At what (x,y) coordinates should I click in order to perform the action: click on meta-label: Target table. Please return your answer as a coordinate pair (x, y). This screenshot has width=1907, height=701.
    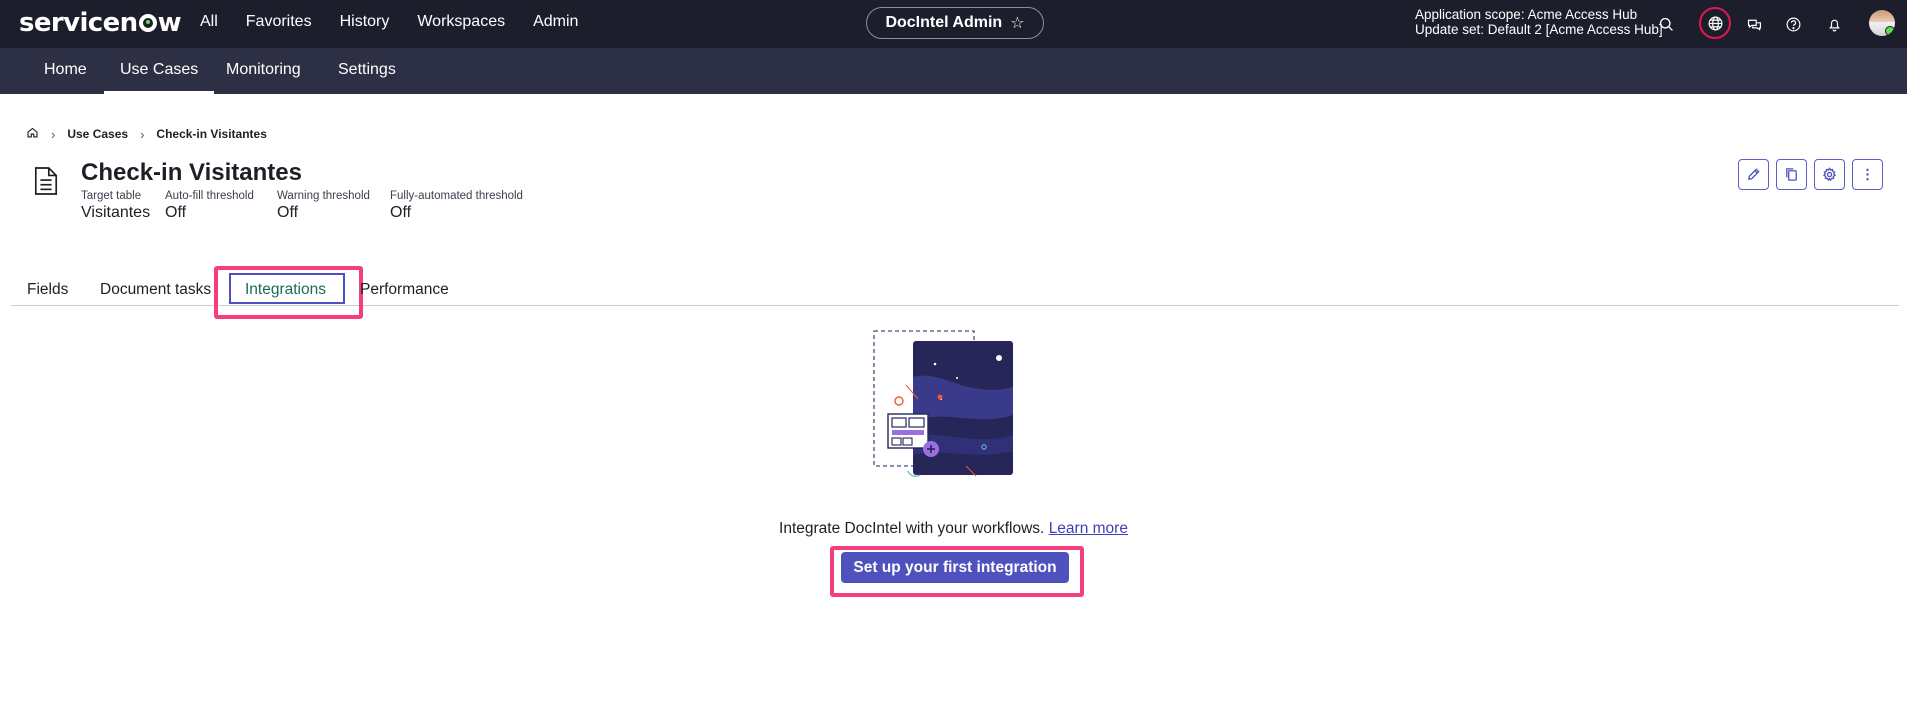
    Looking at the image, I should click on (111, 196).